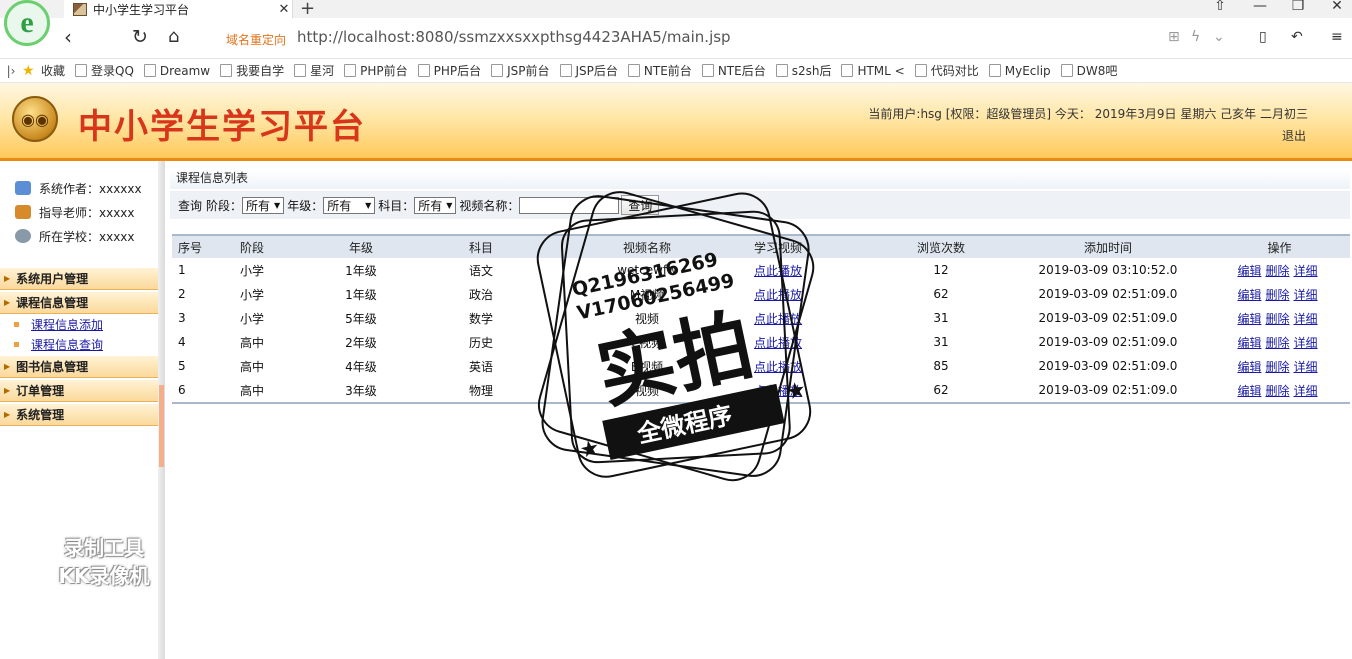  What do you see at coordinates (946, 70) in the screenshot?
I see `bookmark-item: 代码对比` at bounding box center [946, 70].